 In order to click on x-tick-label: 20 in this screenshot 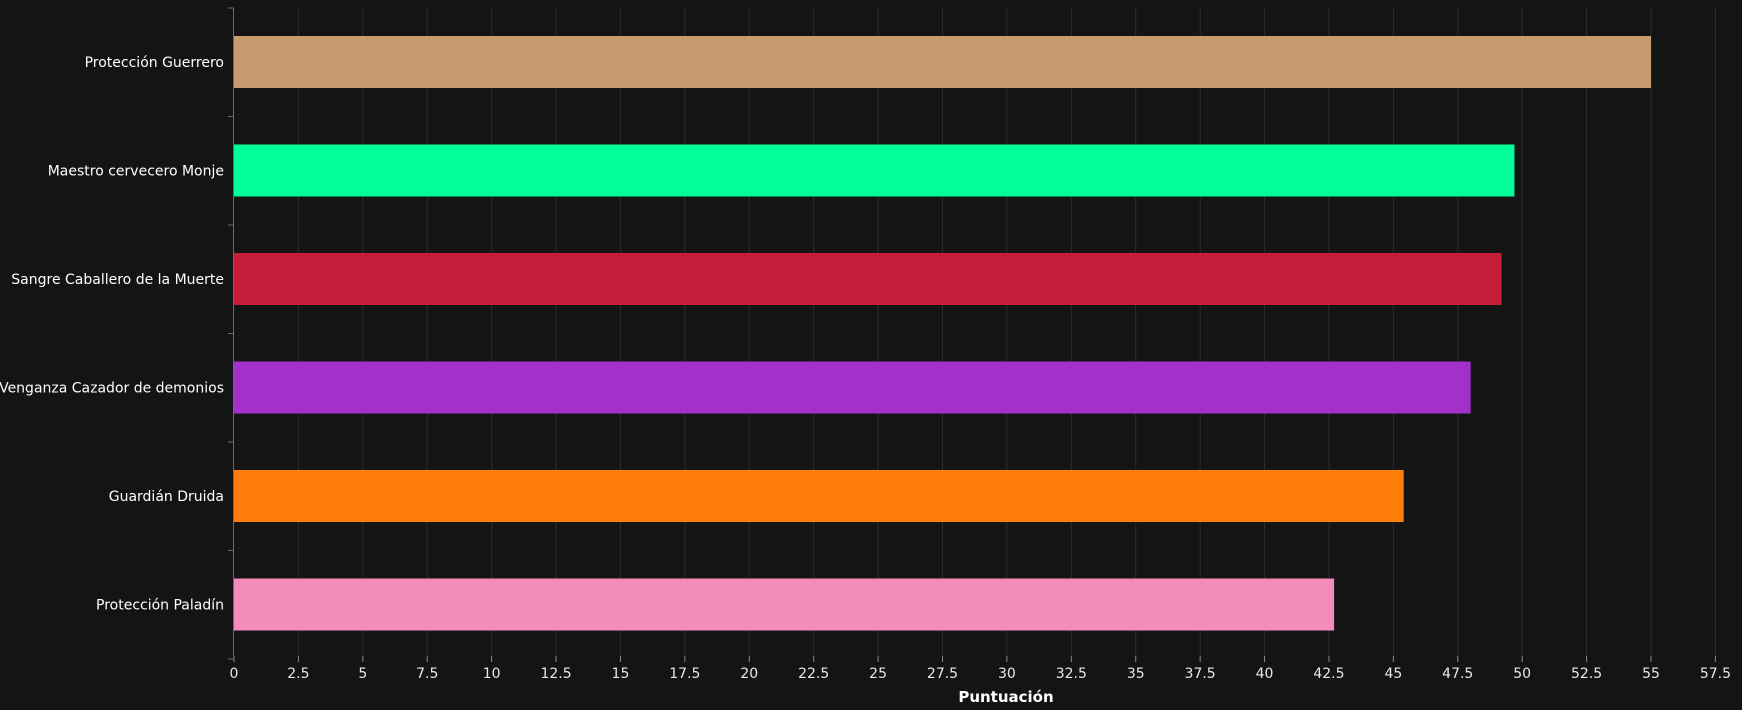, I will do `click(749, 674)`.